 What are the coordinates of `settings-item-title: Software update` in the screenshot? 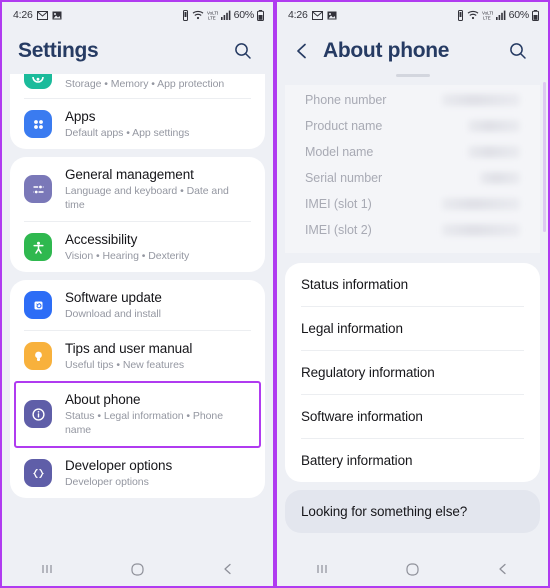 It's located at (113, 297).